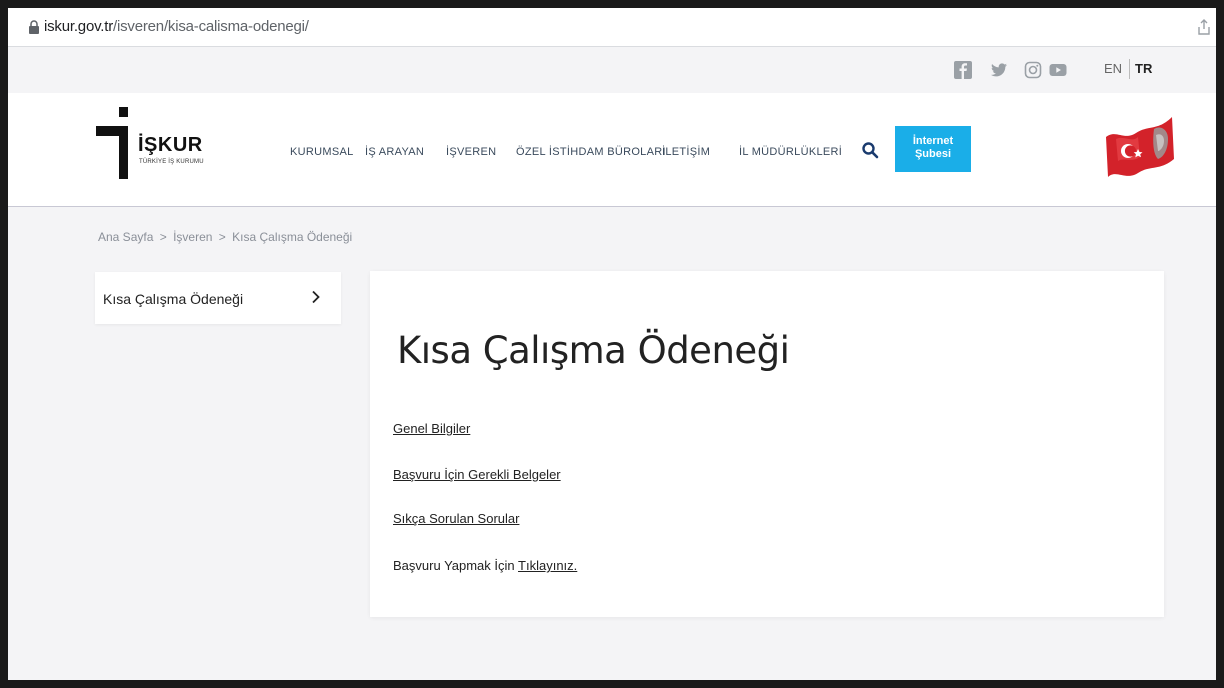  I want to click on link-sss: Sıkça Sorulan Sorular, so click(456, 518).